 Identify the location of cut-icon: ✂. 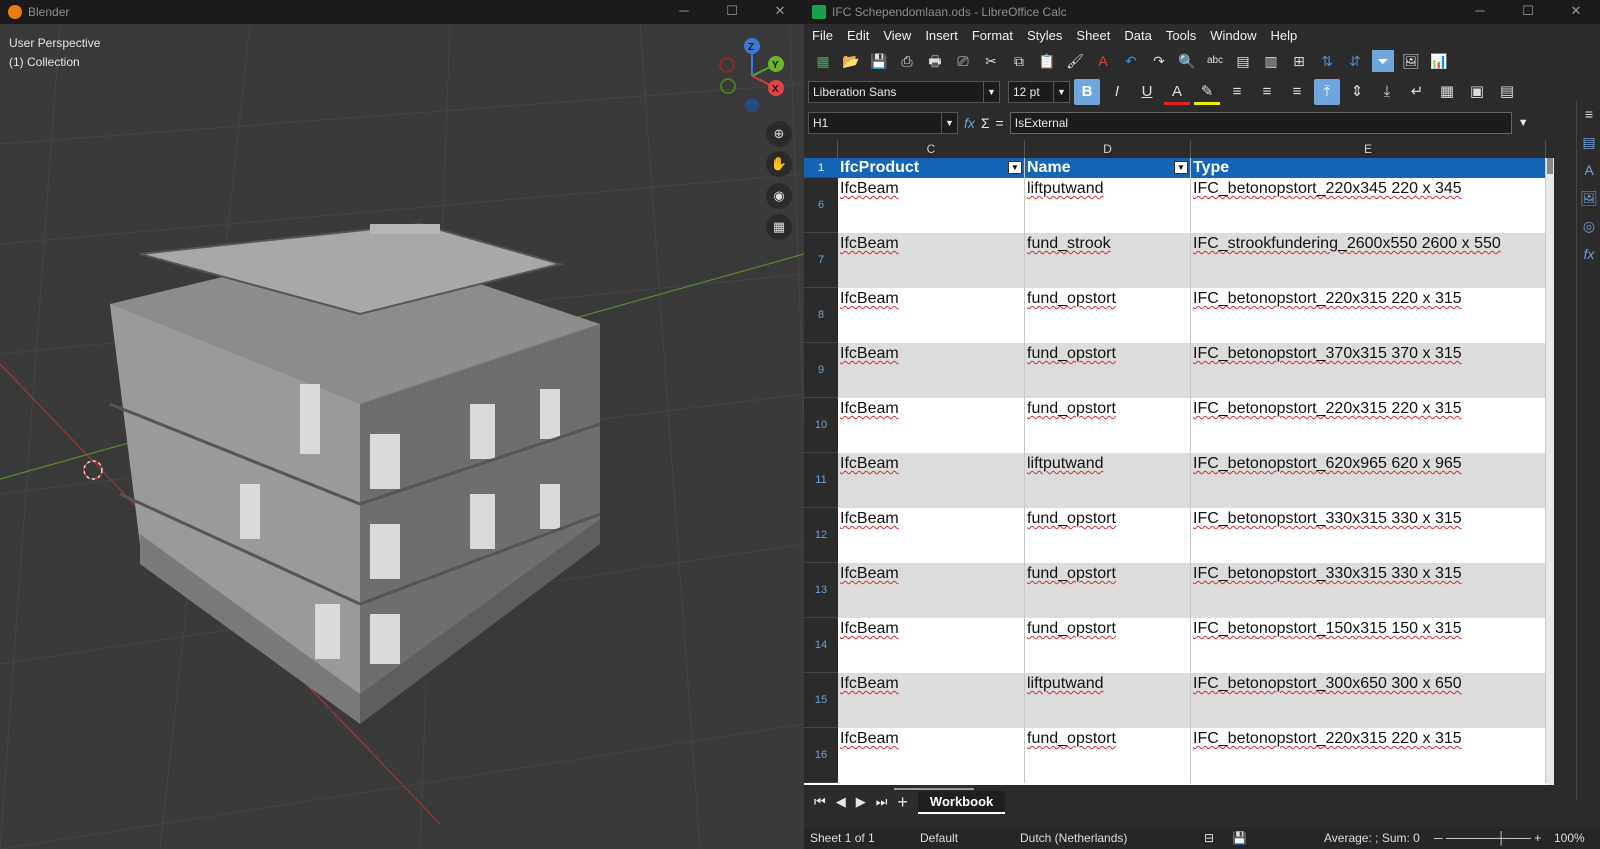
(991, 61).